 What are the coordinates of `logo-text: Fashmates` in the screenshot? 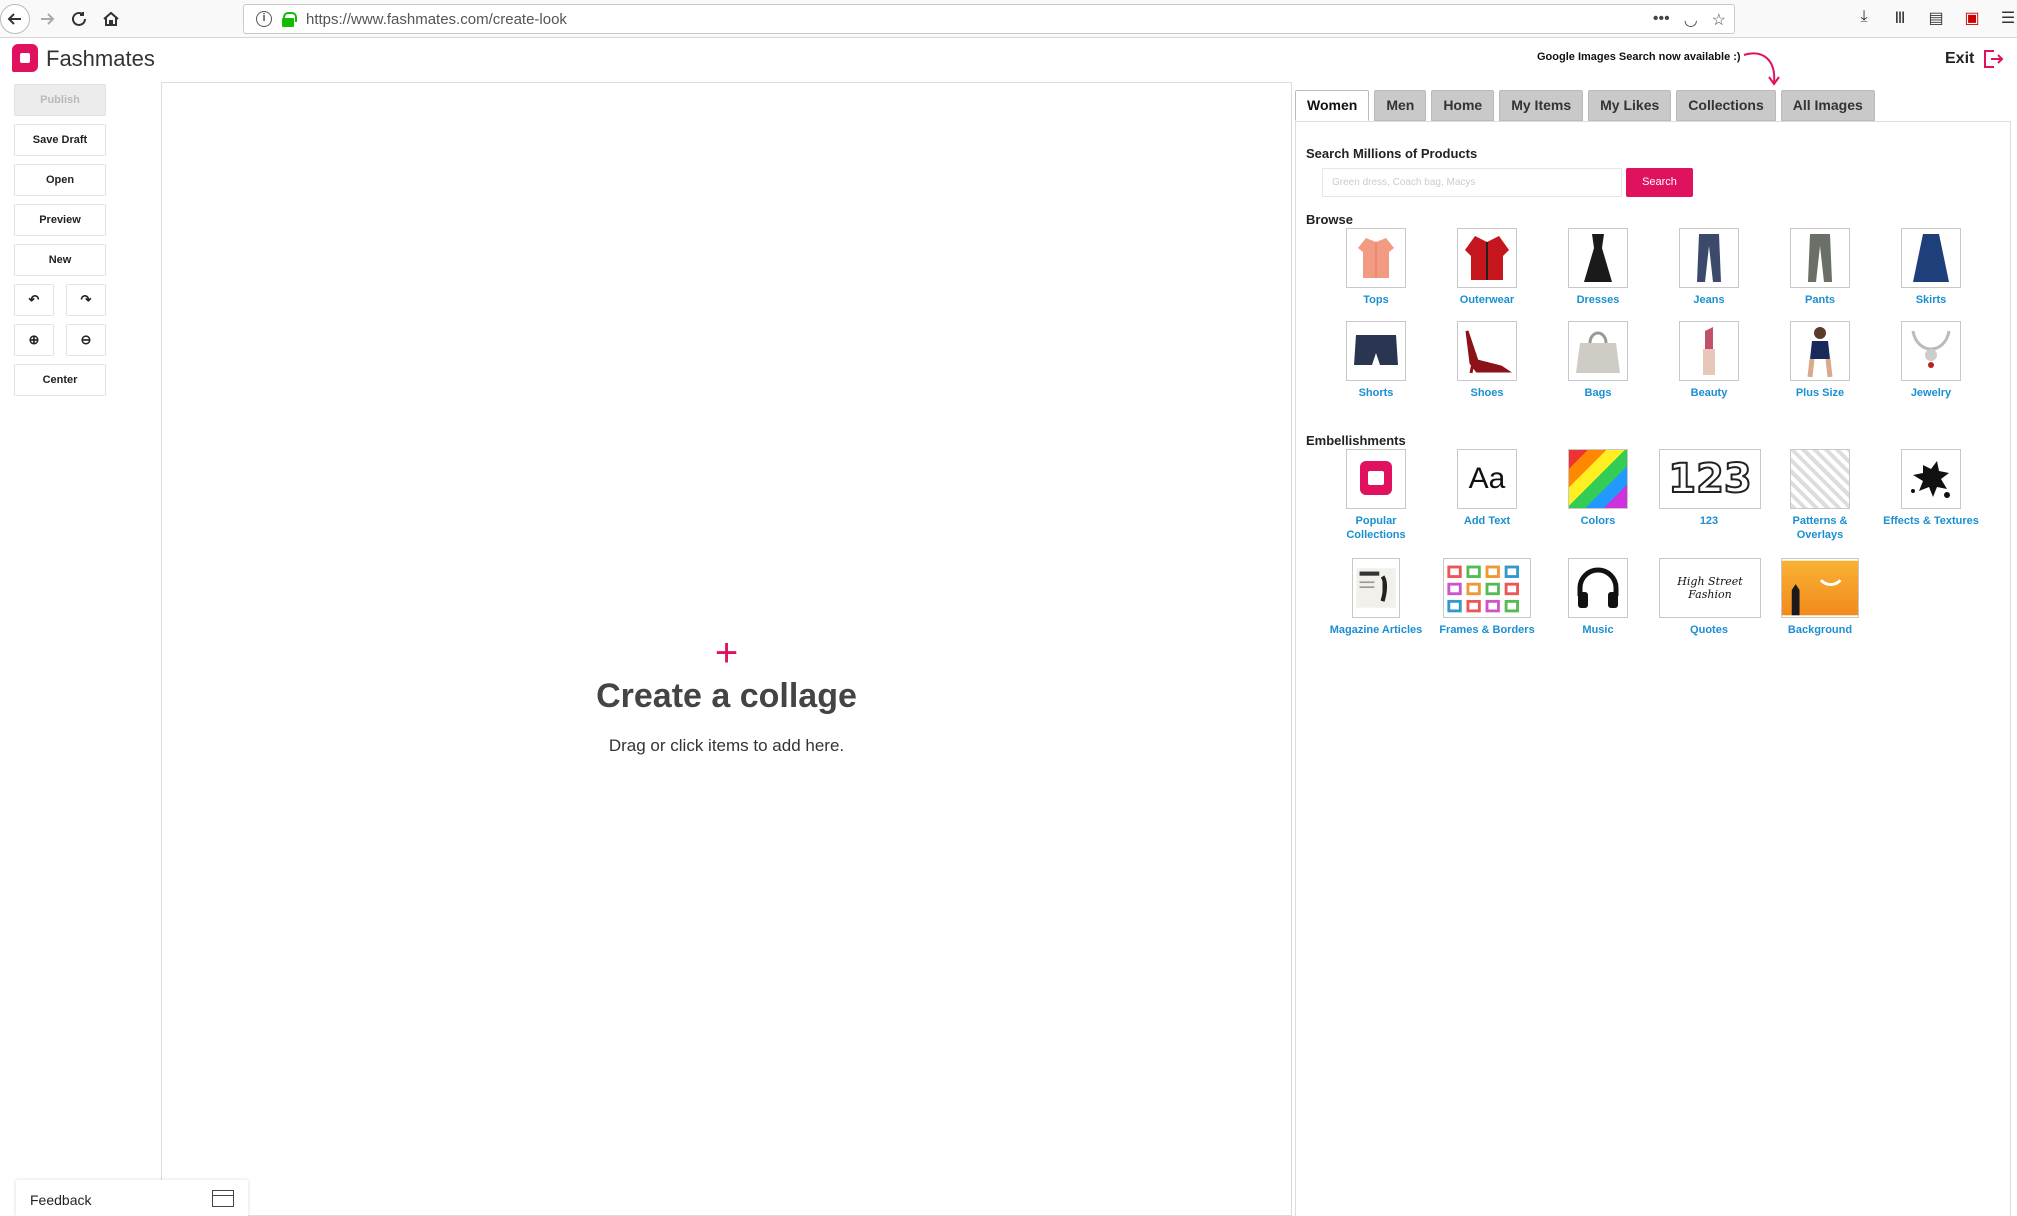 It's located at (100, 59).